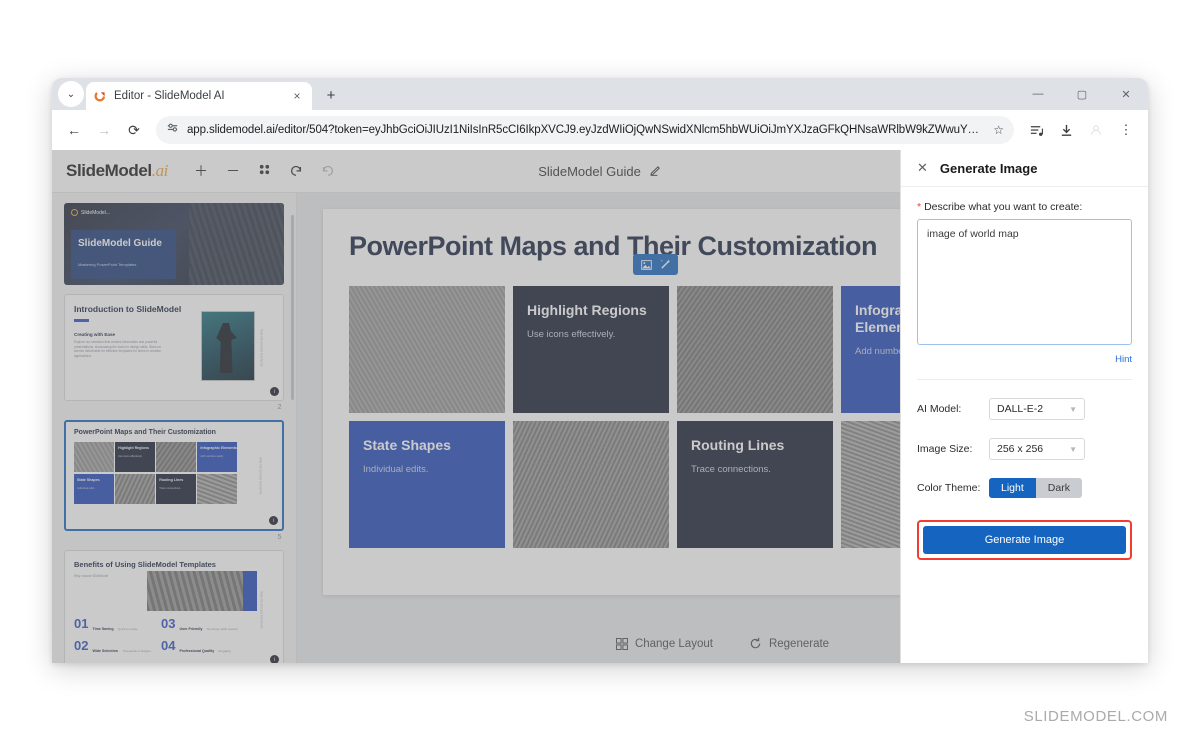 Image resolution: width=1200 pixels, height=743 pixels. I want to click on generate-image-button: Generate Image, so click(1024, 540).